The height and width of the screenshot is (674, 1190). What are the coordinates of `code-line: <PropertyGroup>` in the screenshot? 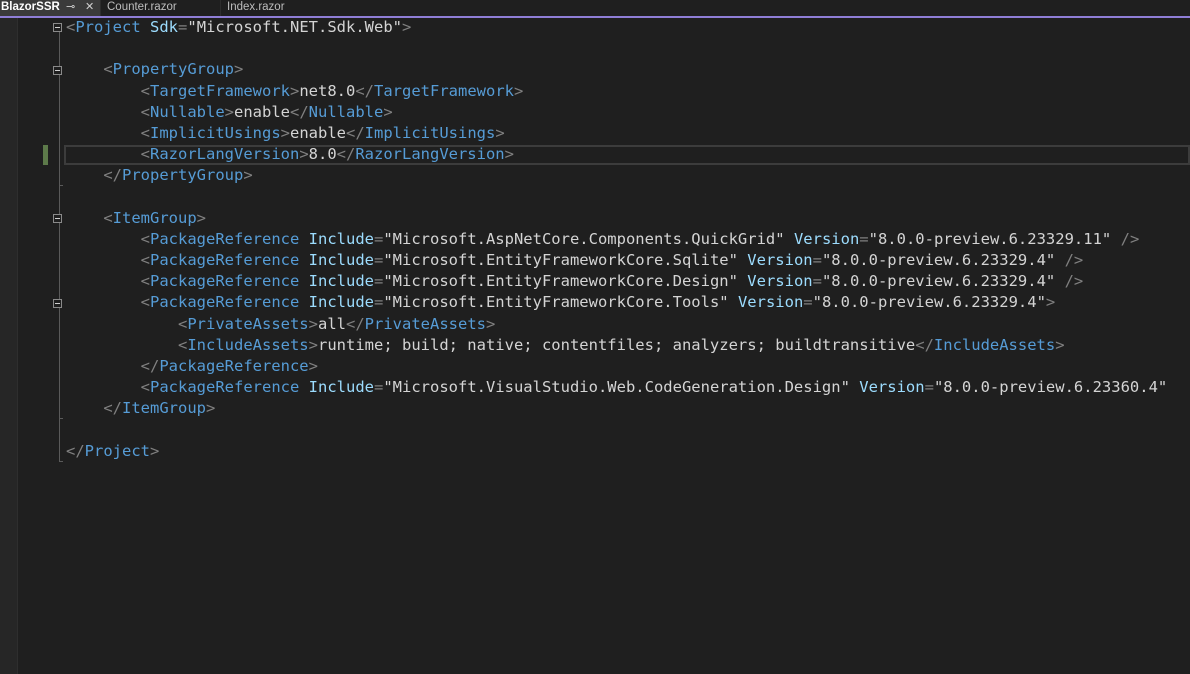 It's located at (173, 69).